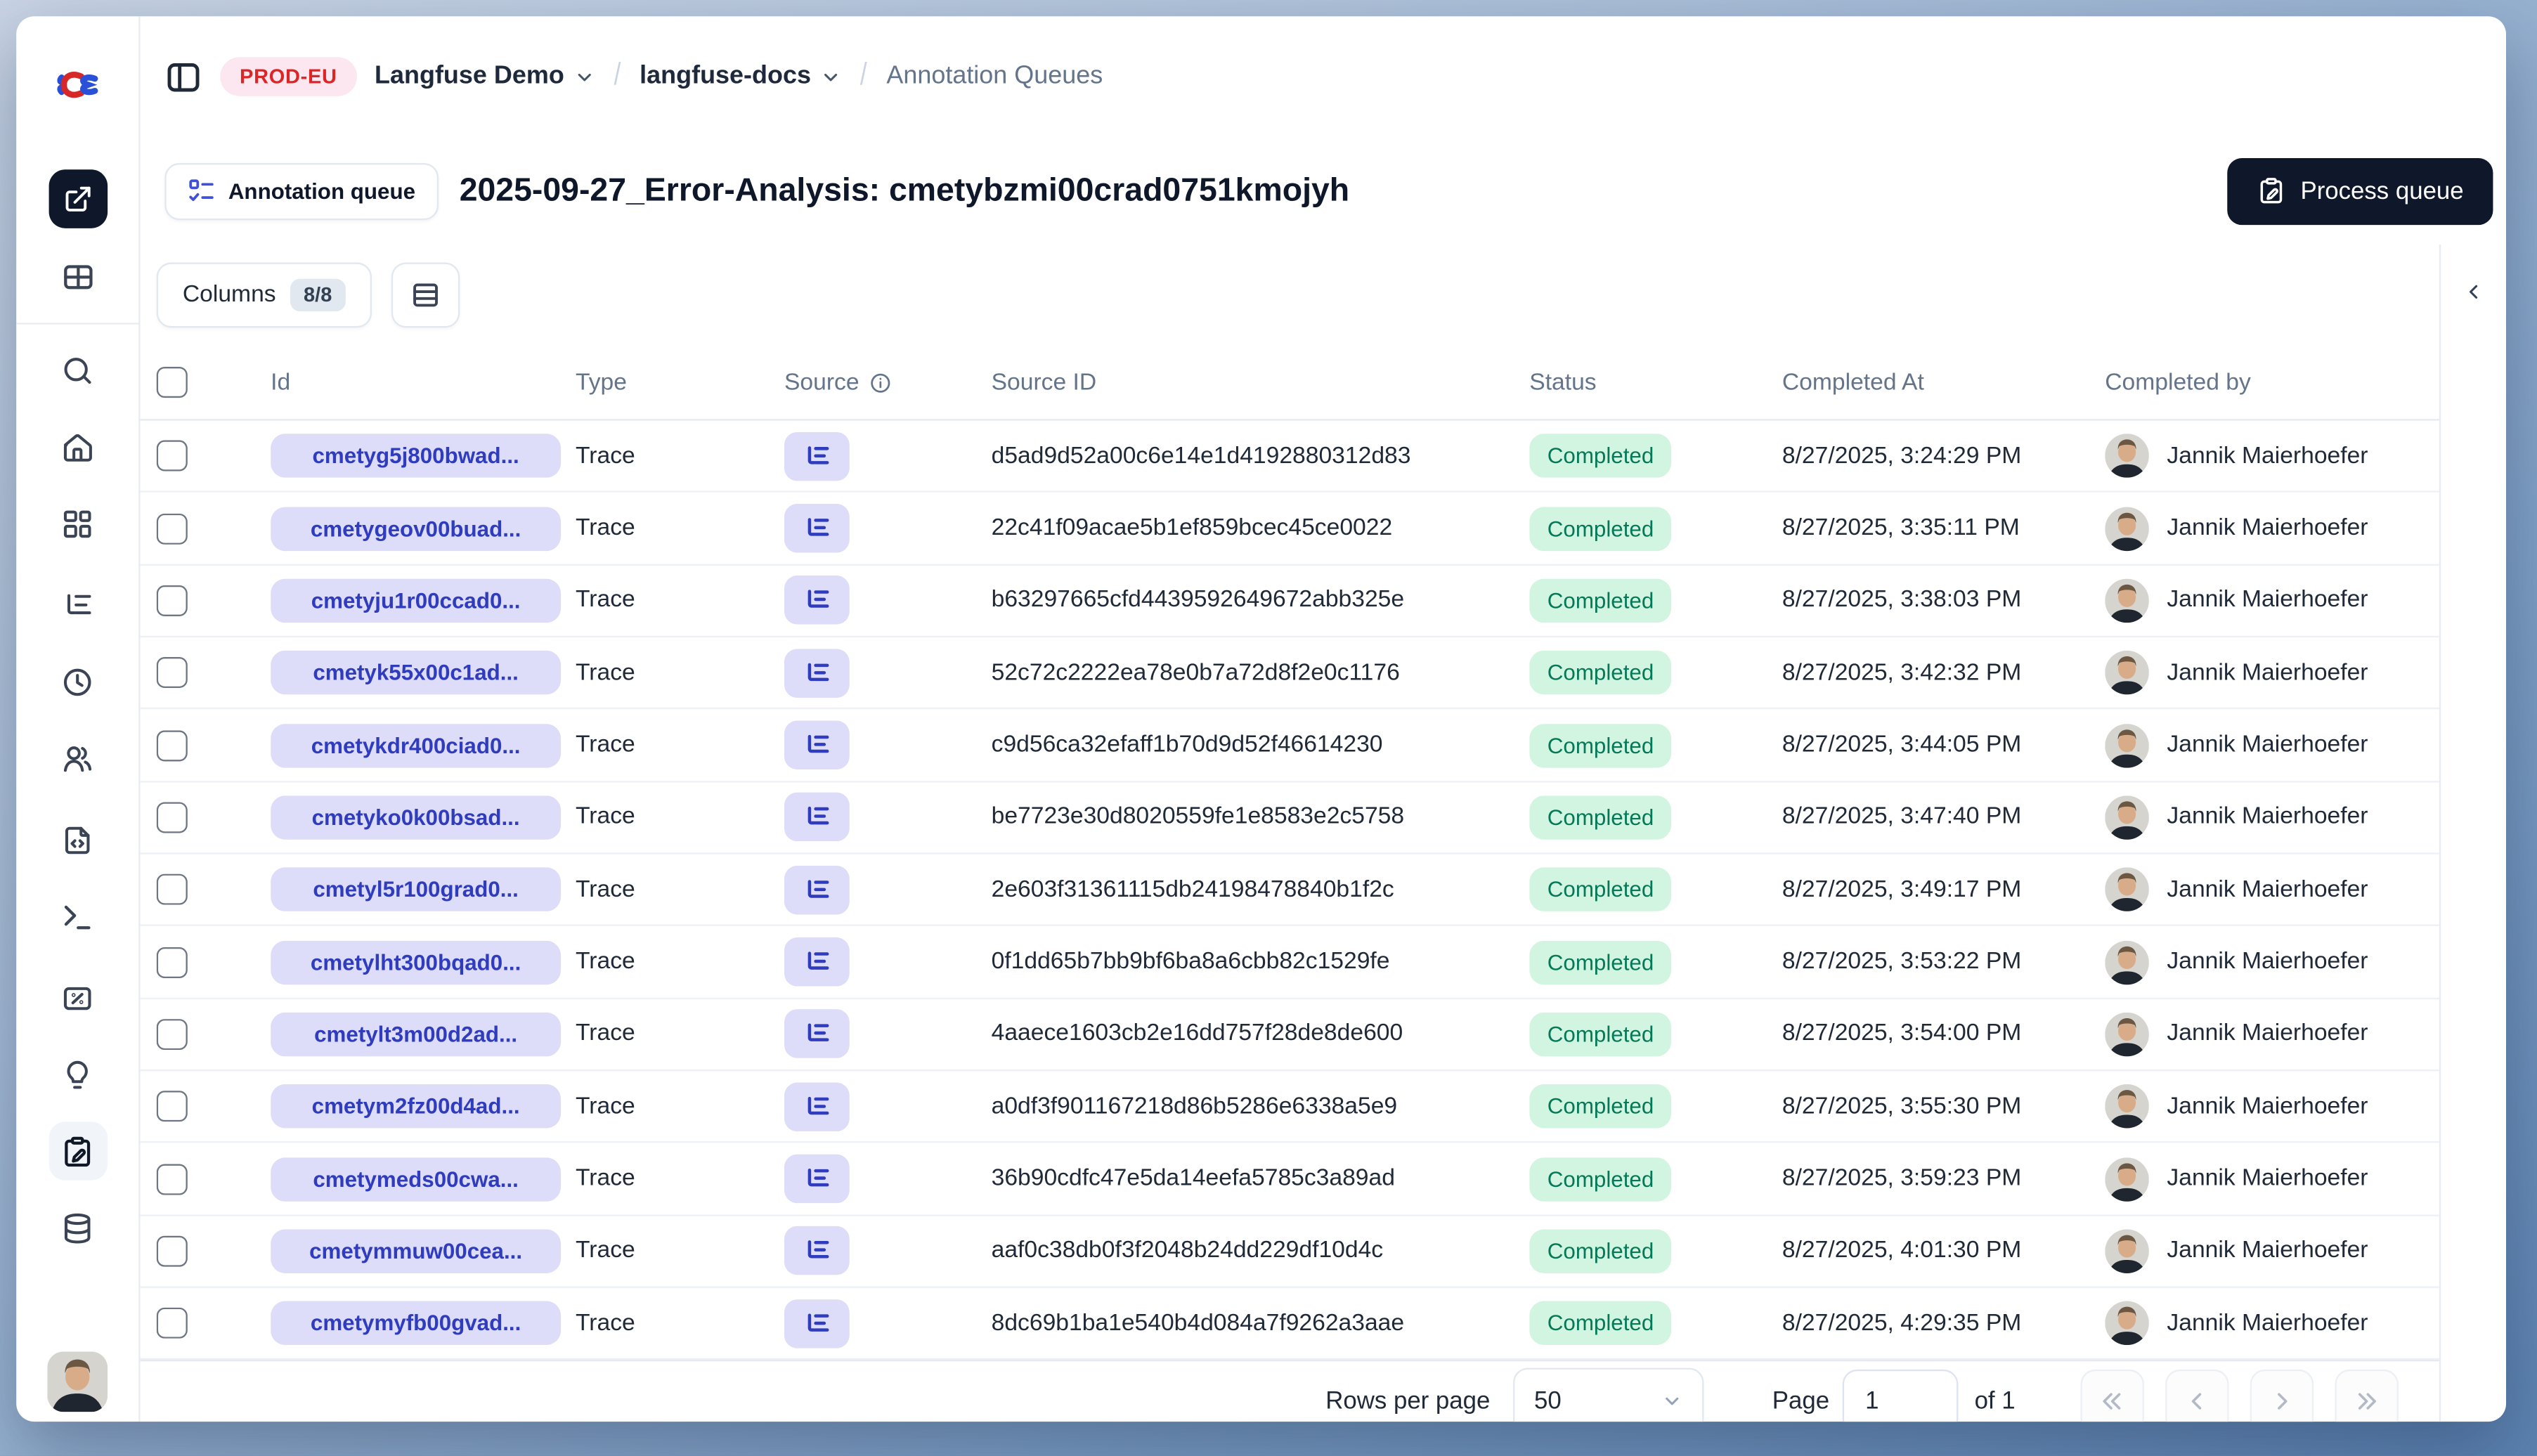 This screenshot has height=1456, width=2537. I want to click on source-id-cell: aaf0c38db0f3f2048b24dd229df10d4c, so click(1187, 1251).